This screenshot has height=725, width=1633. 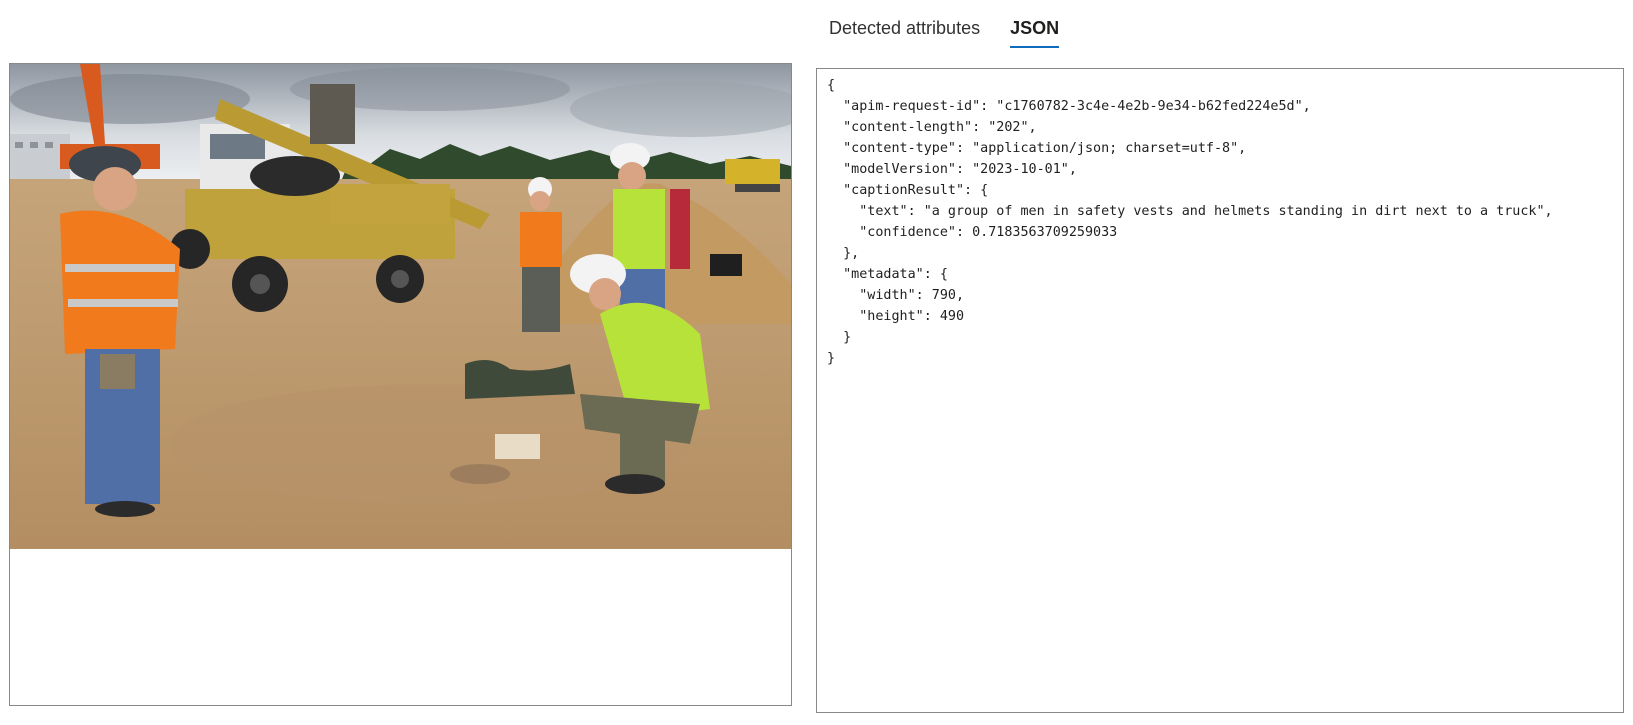 What do you see at coordinates (908, 190) in the screenshot?
I see `json-line: "captionResult": {` at bounding box center [908, 190].